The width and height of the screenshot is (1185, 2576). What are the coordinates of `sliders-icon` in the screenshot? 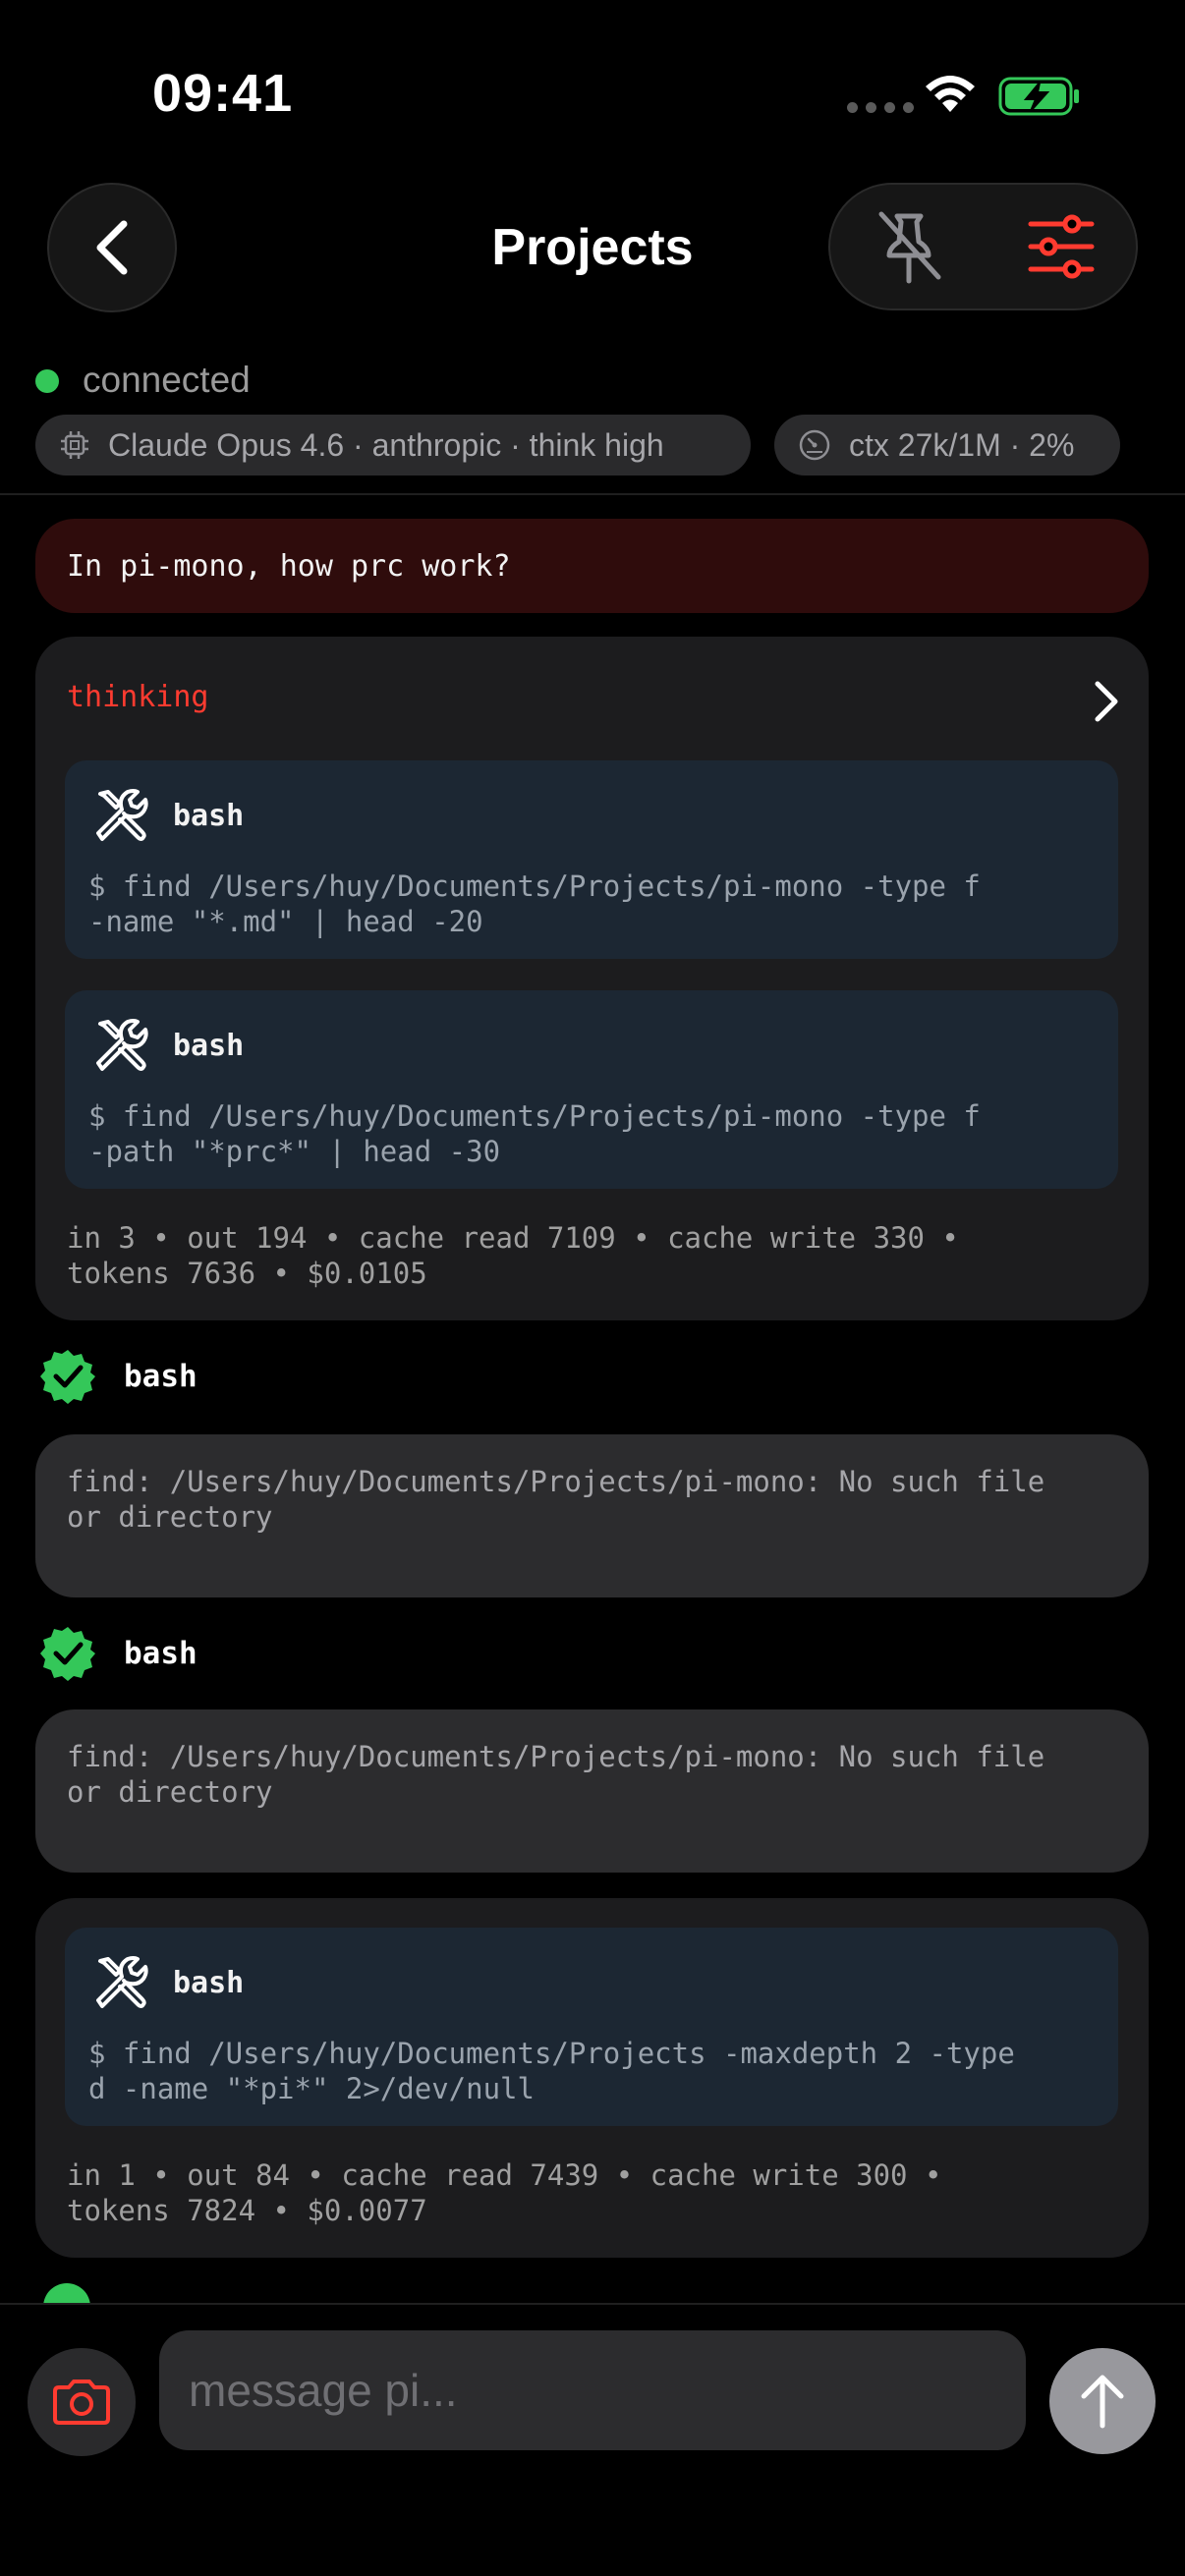 It's located at (1061, 246).